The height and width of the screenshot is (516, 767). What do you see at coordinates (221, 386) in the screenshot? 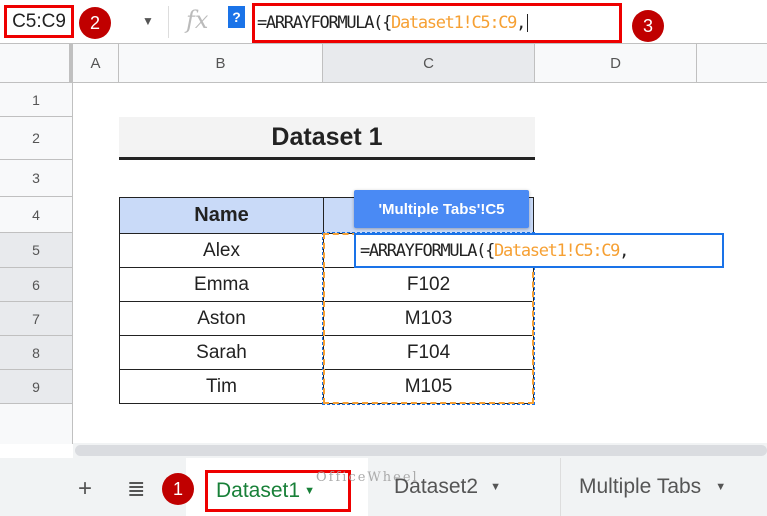
I see `table-cell: Tim` at bounding box center [221, 386].